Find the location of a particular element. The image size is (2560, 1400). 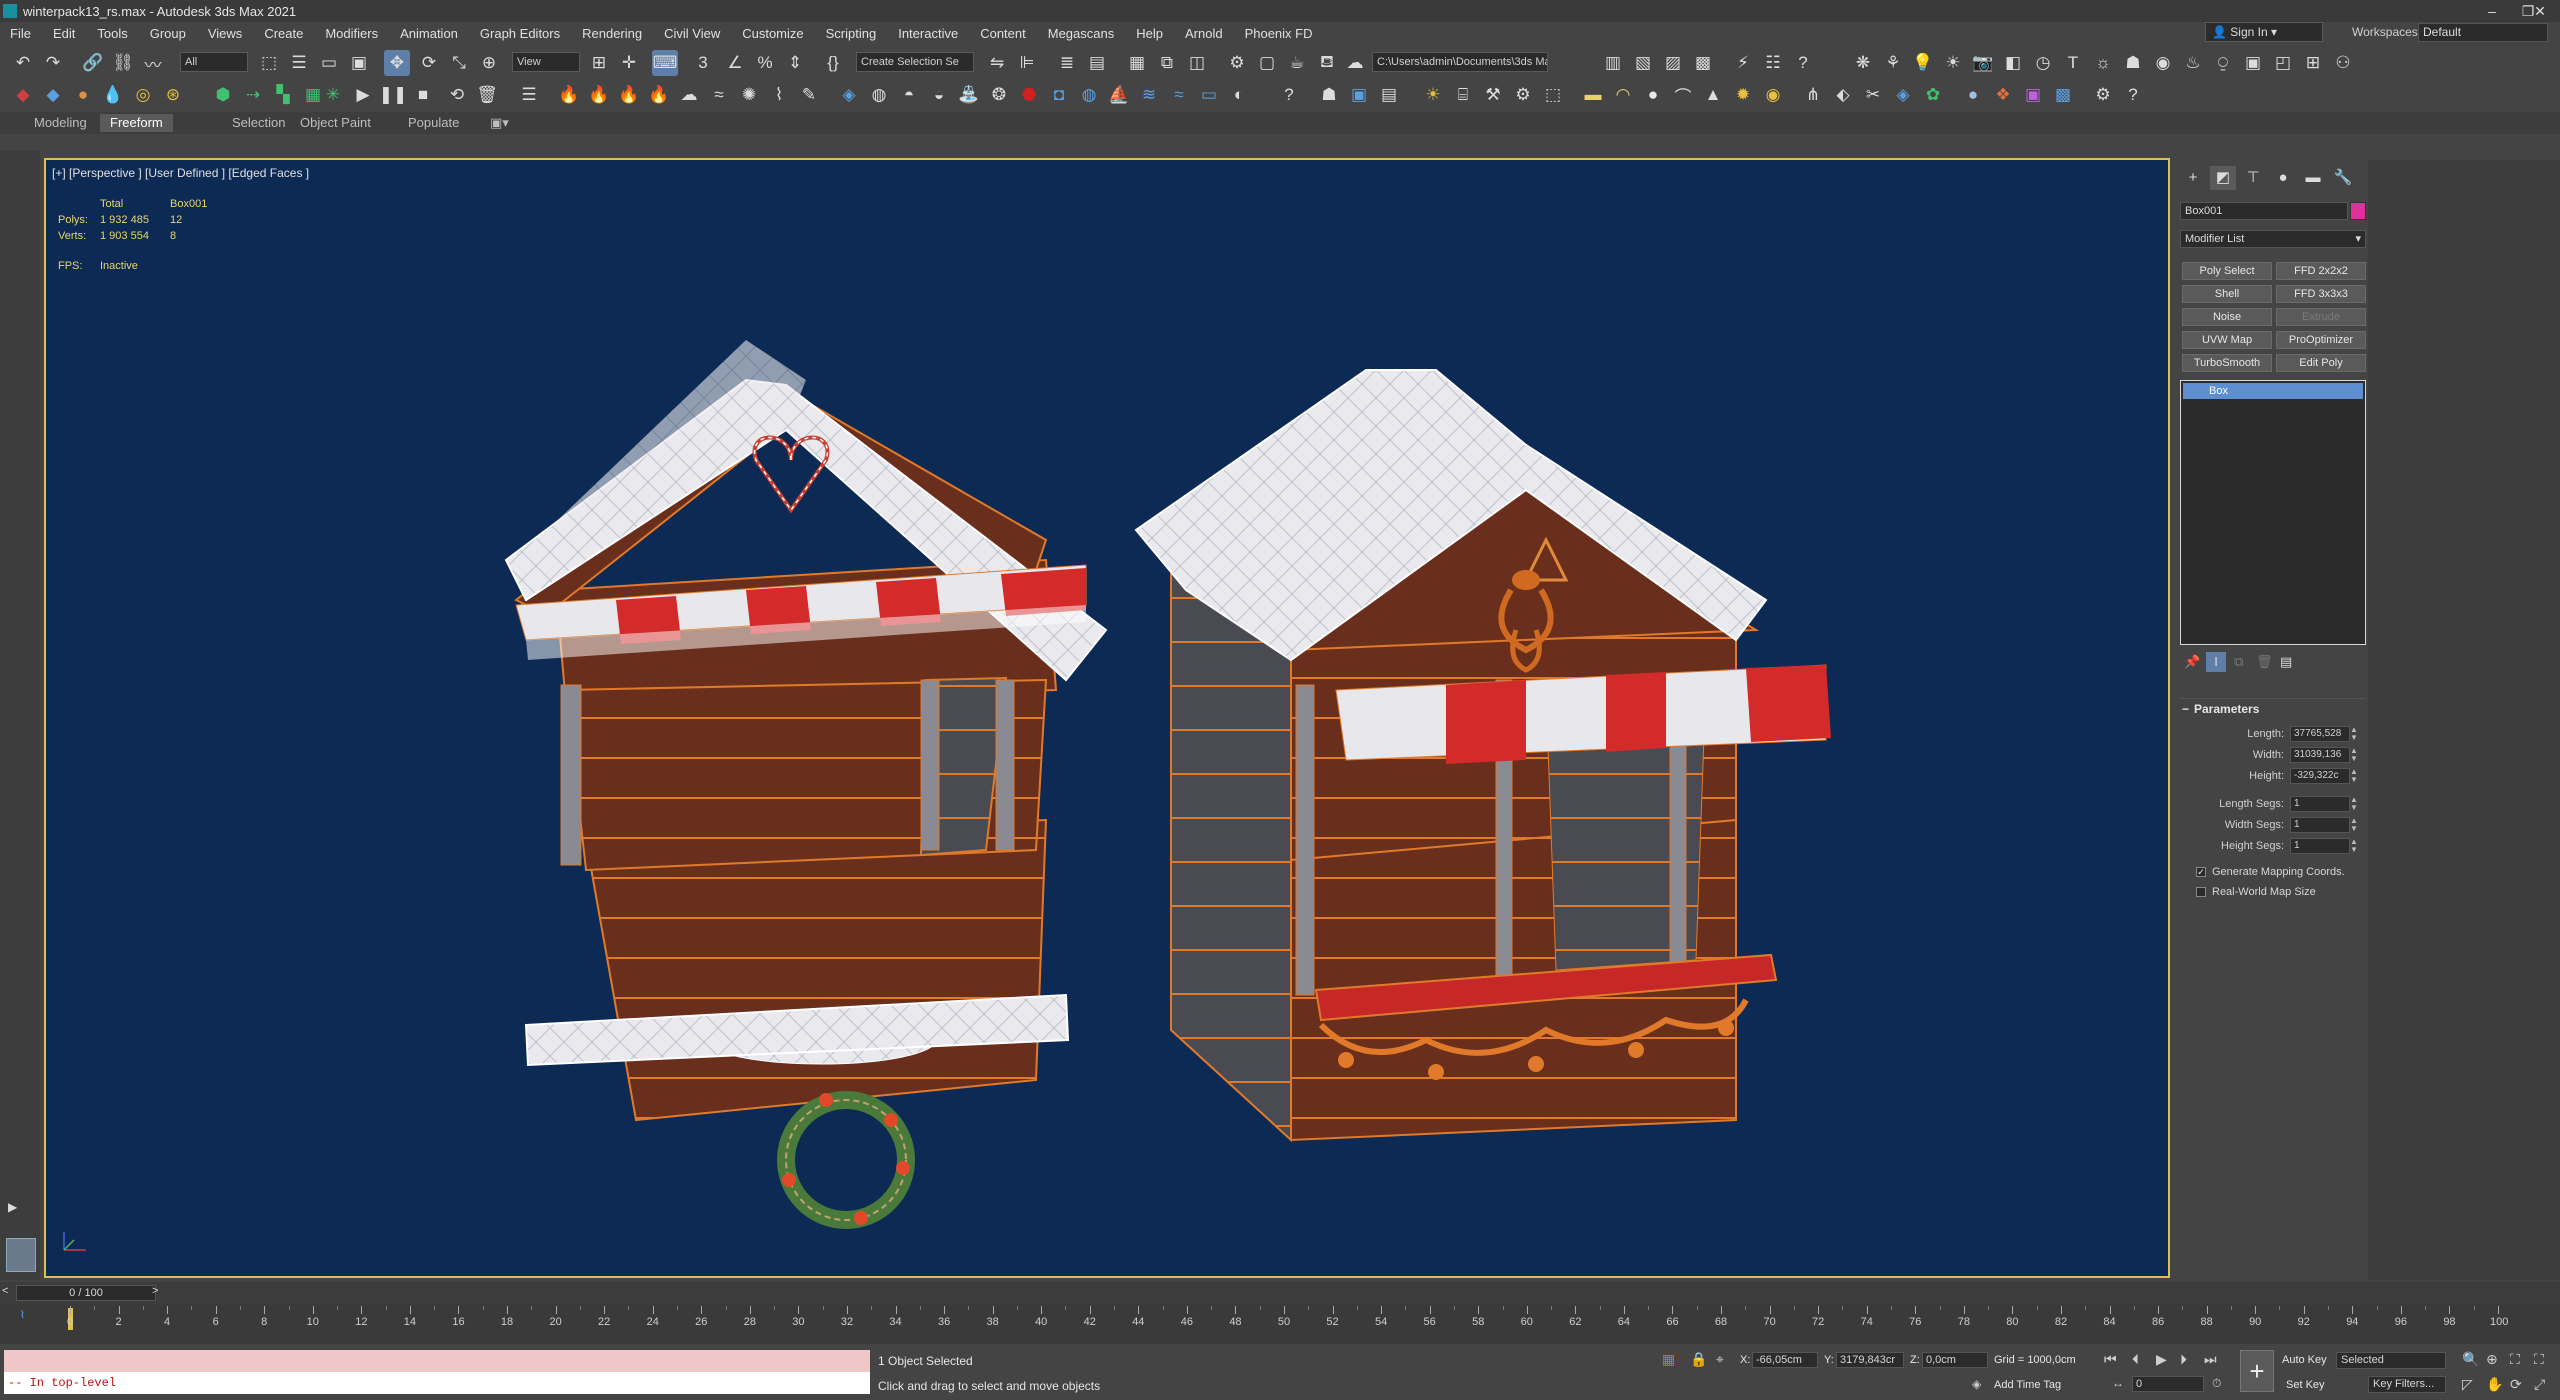

height-segs-field: 1 is located at coordinates (2320, 846).